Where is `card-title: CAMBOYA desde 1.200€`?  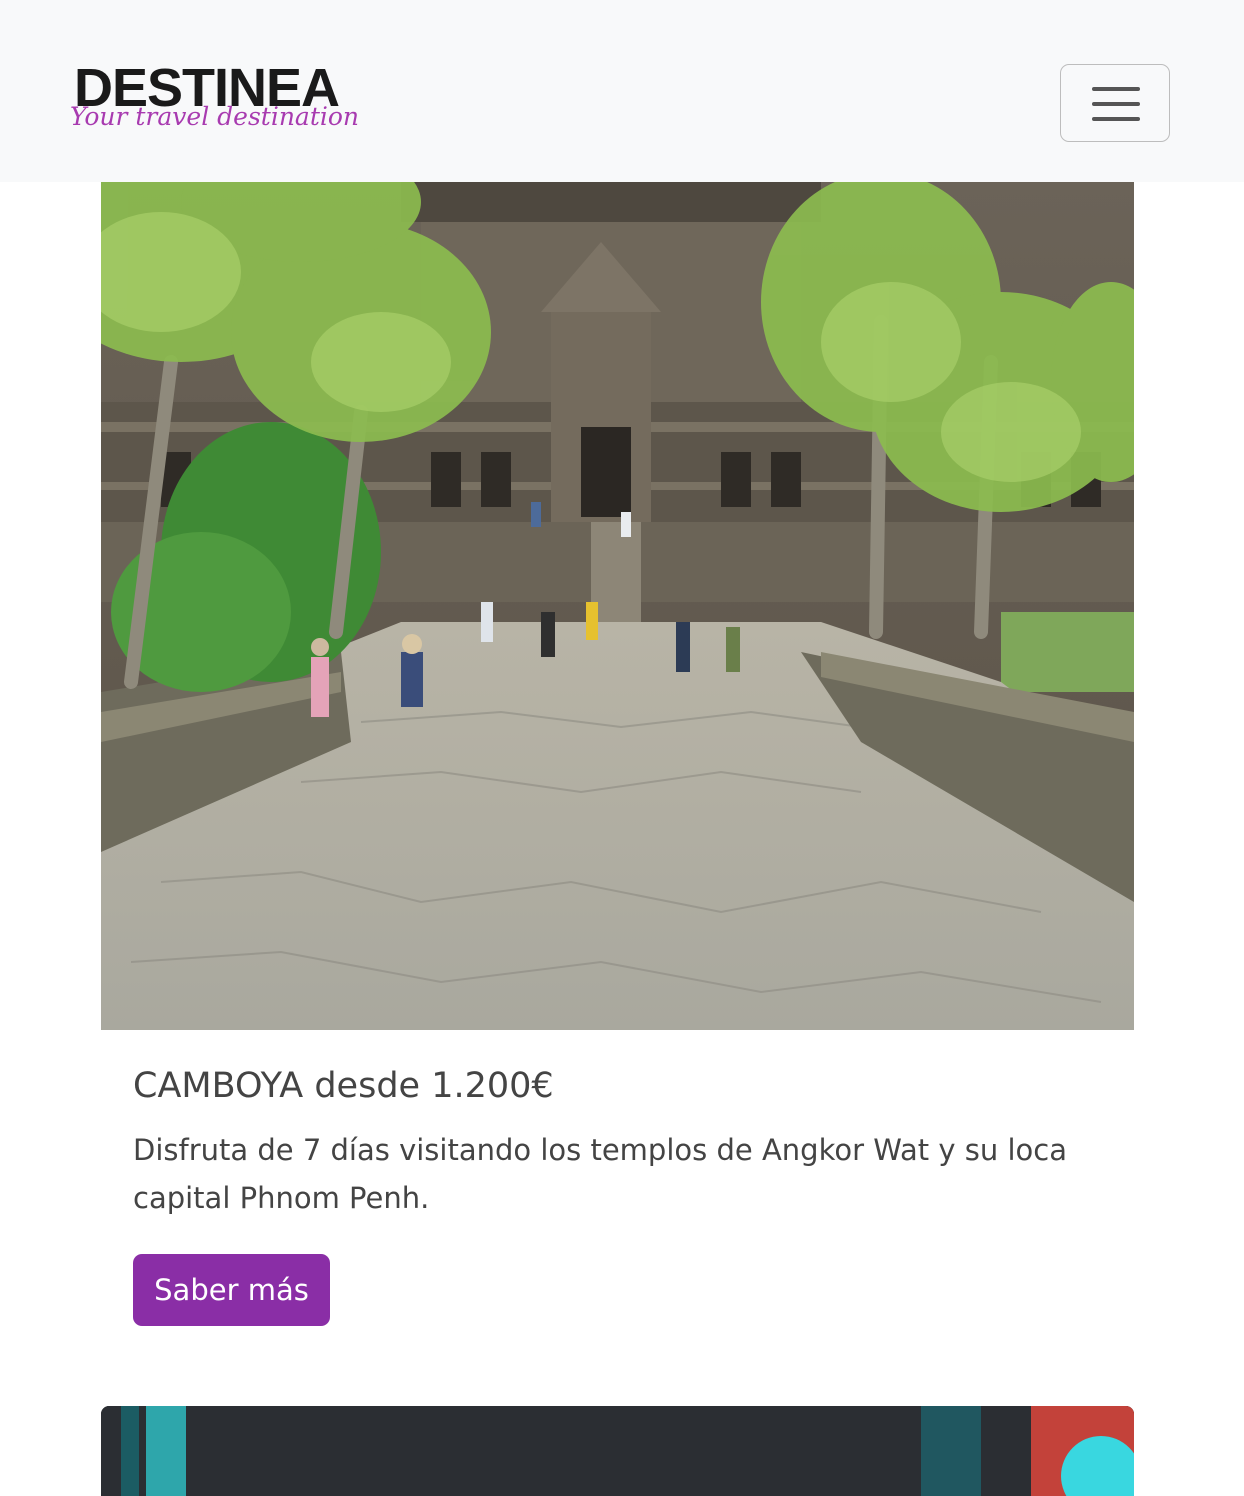 card-title: CAMBOYA desde 1.200€ is located at coordinates (343, 1086).